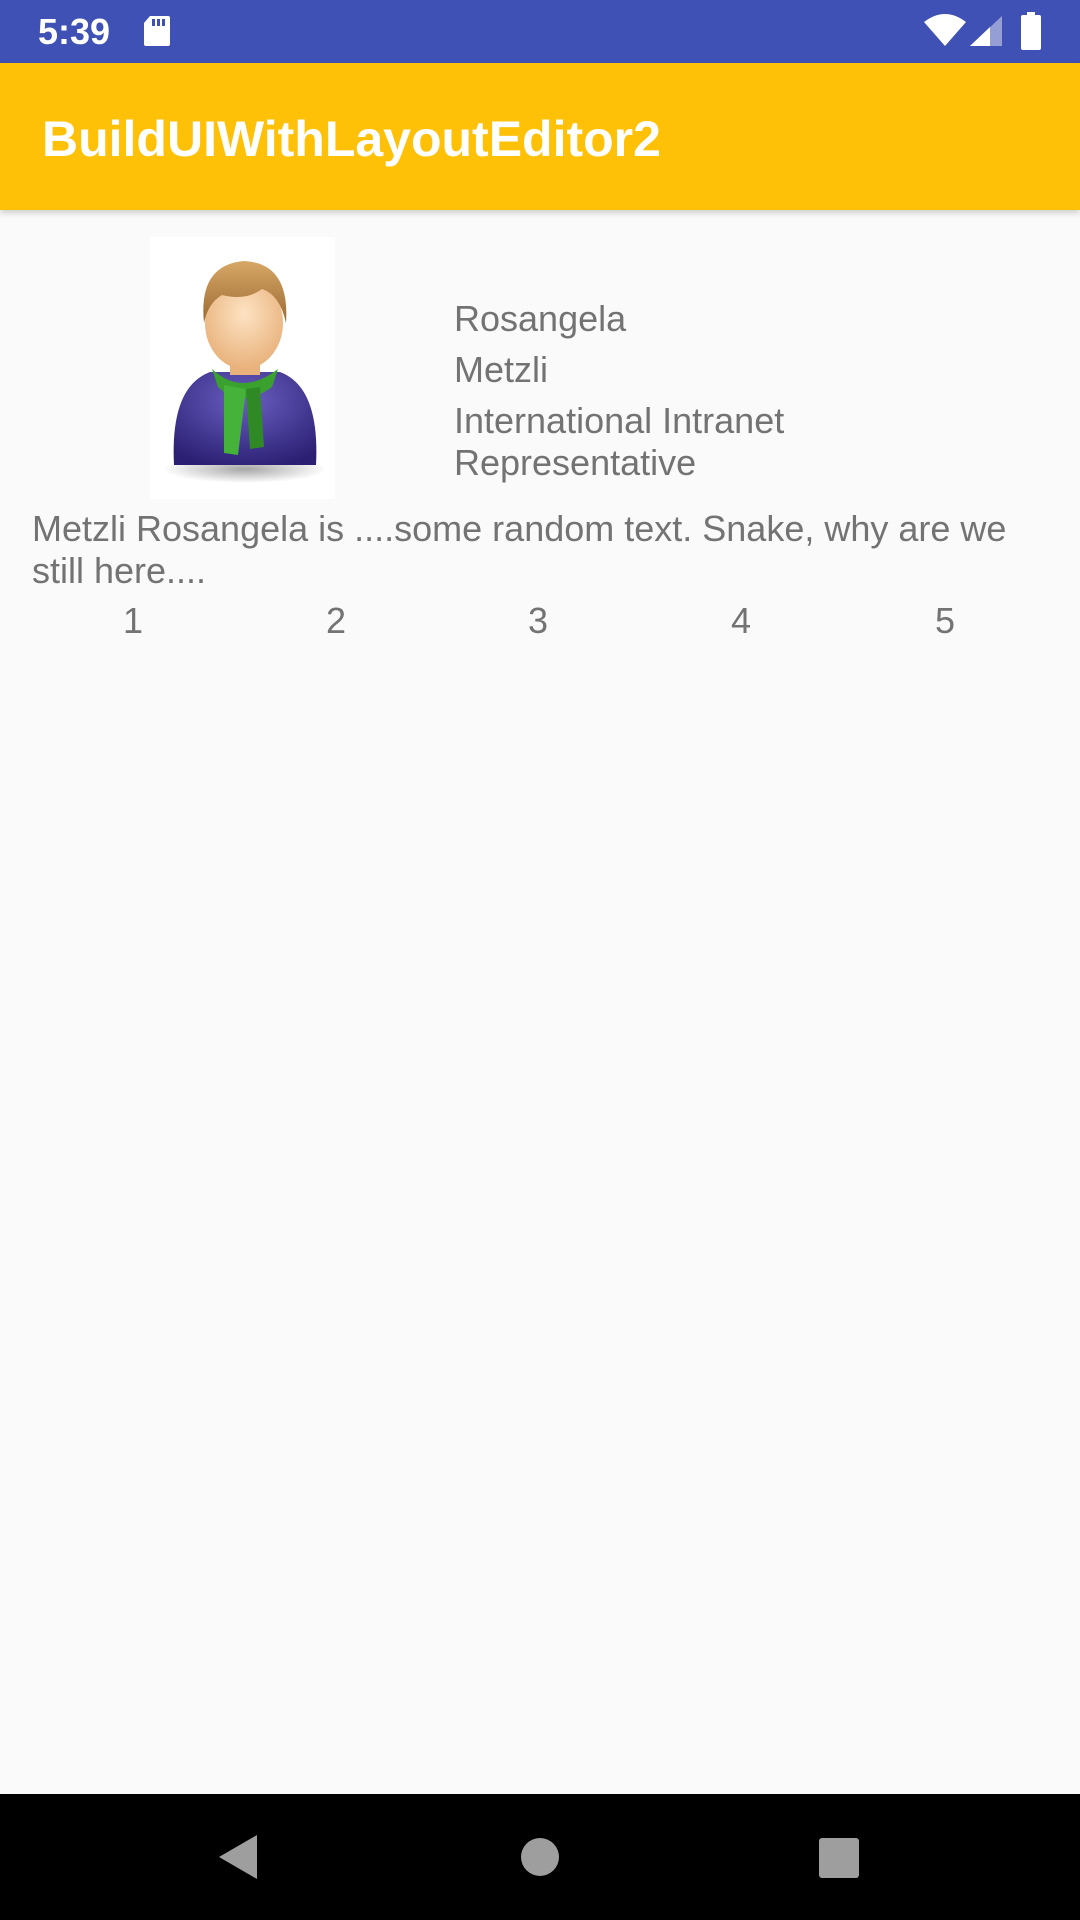  What do you see at coordinates (619, 441) in the screenshot?
I see `job-title: International Intranet Representative` at bounding box center [619, 441].